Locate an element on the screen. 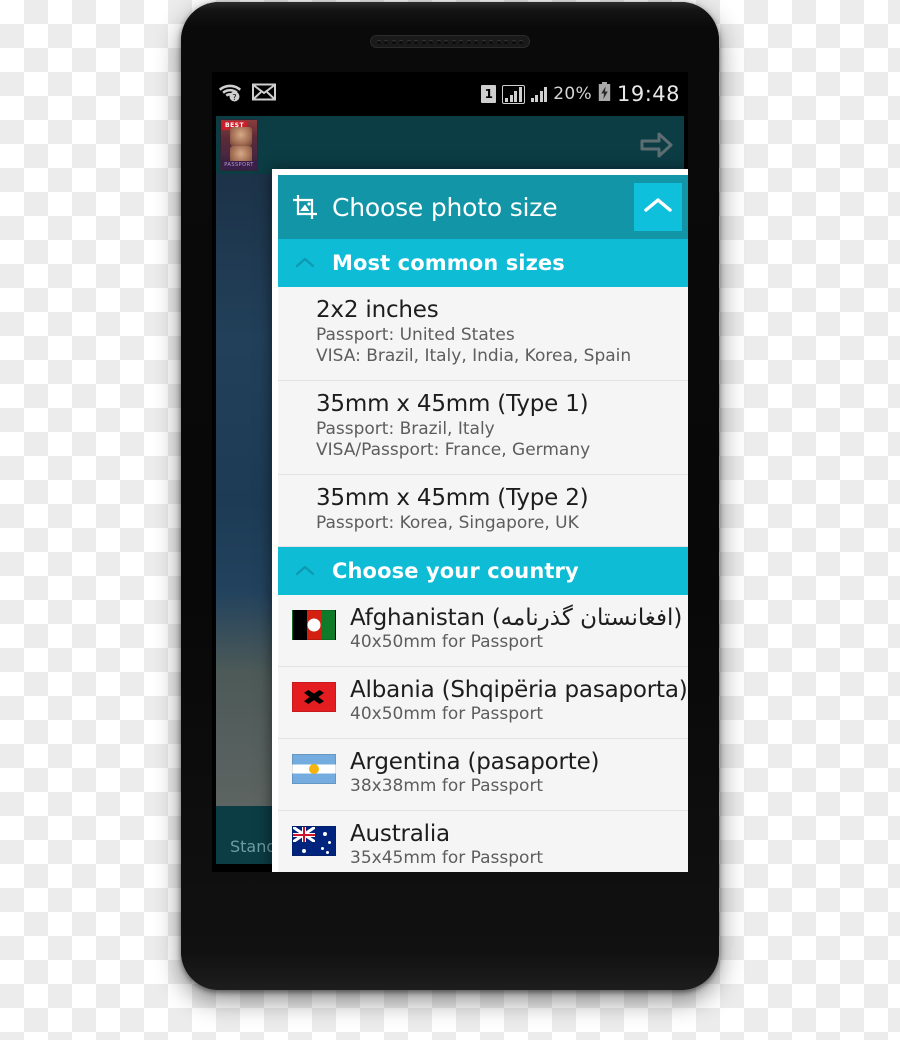 The height and width of the screenshot is (1040, 900). flag-albania-icon is located at coordinates (314, 697).